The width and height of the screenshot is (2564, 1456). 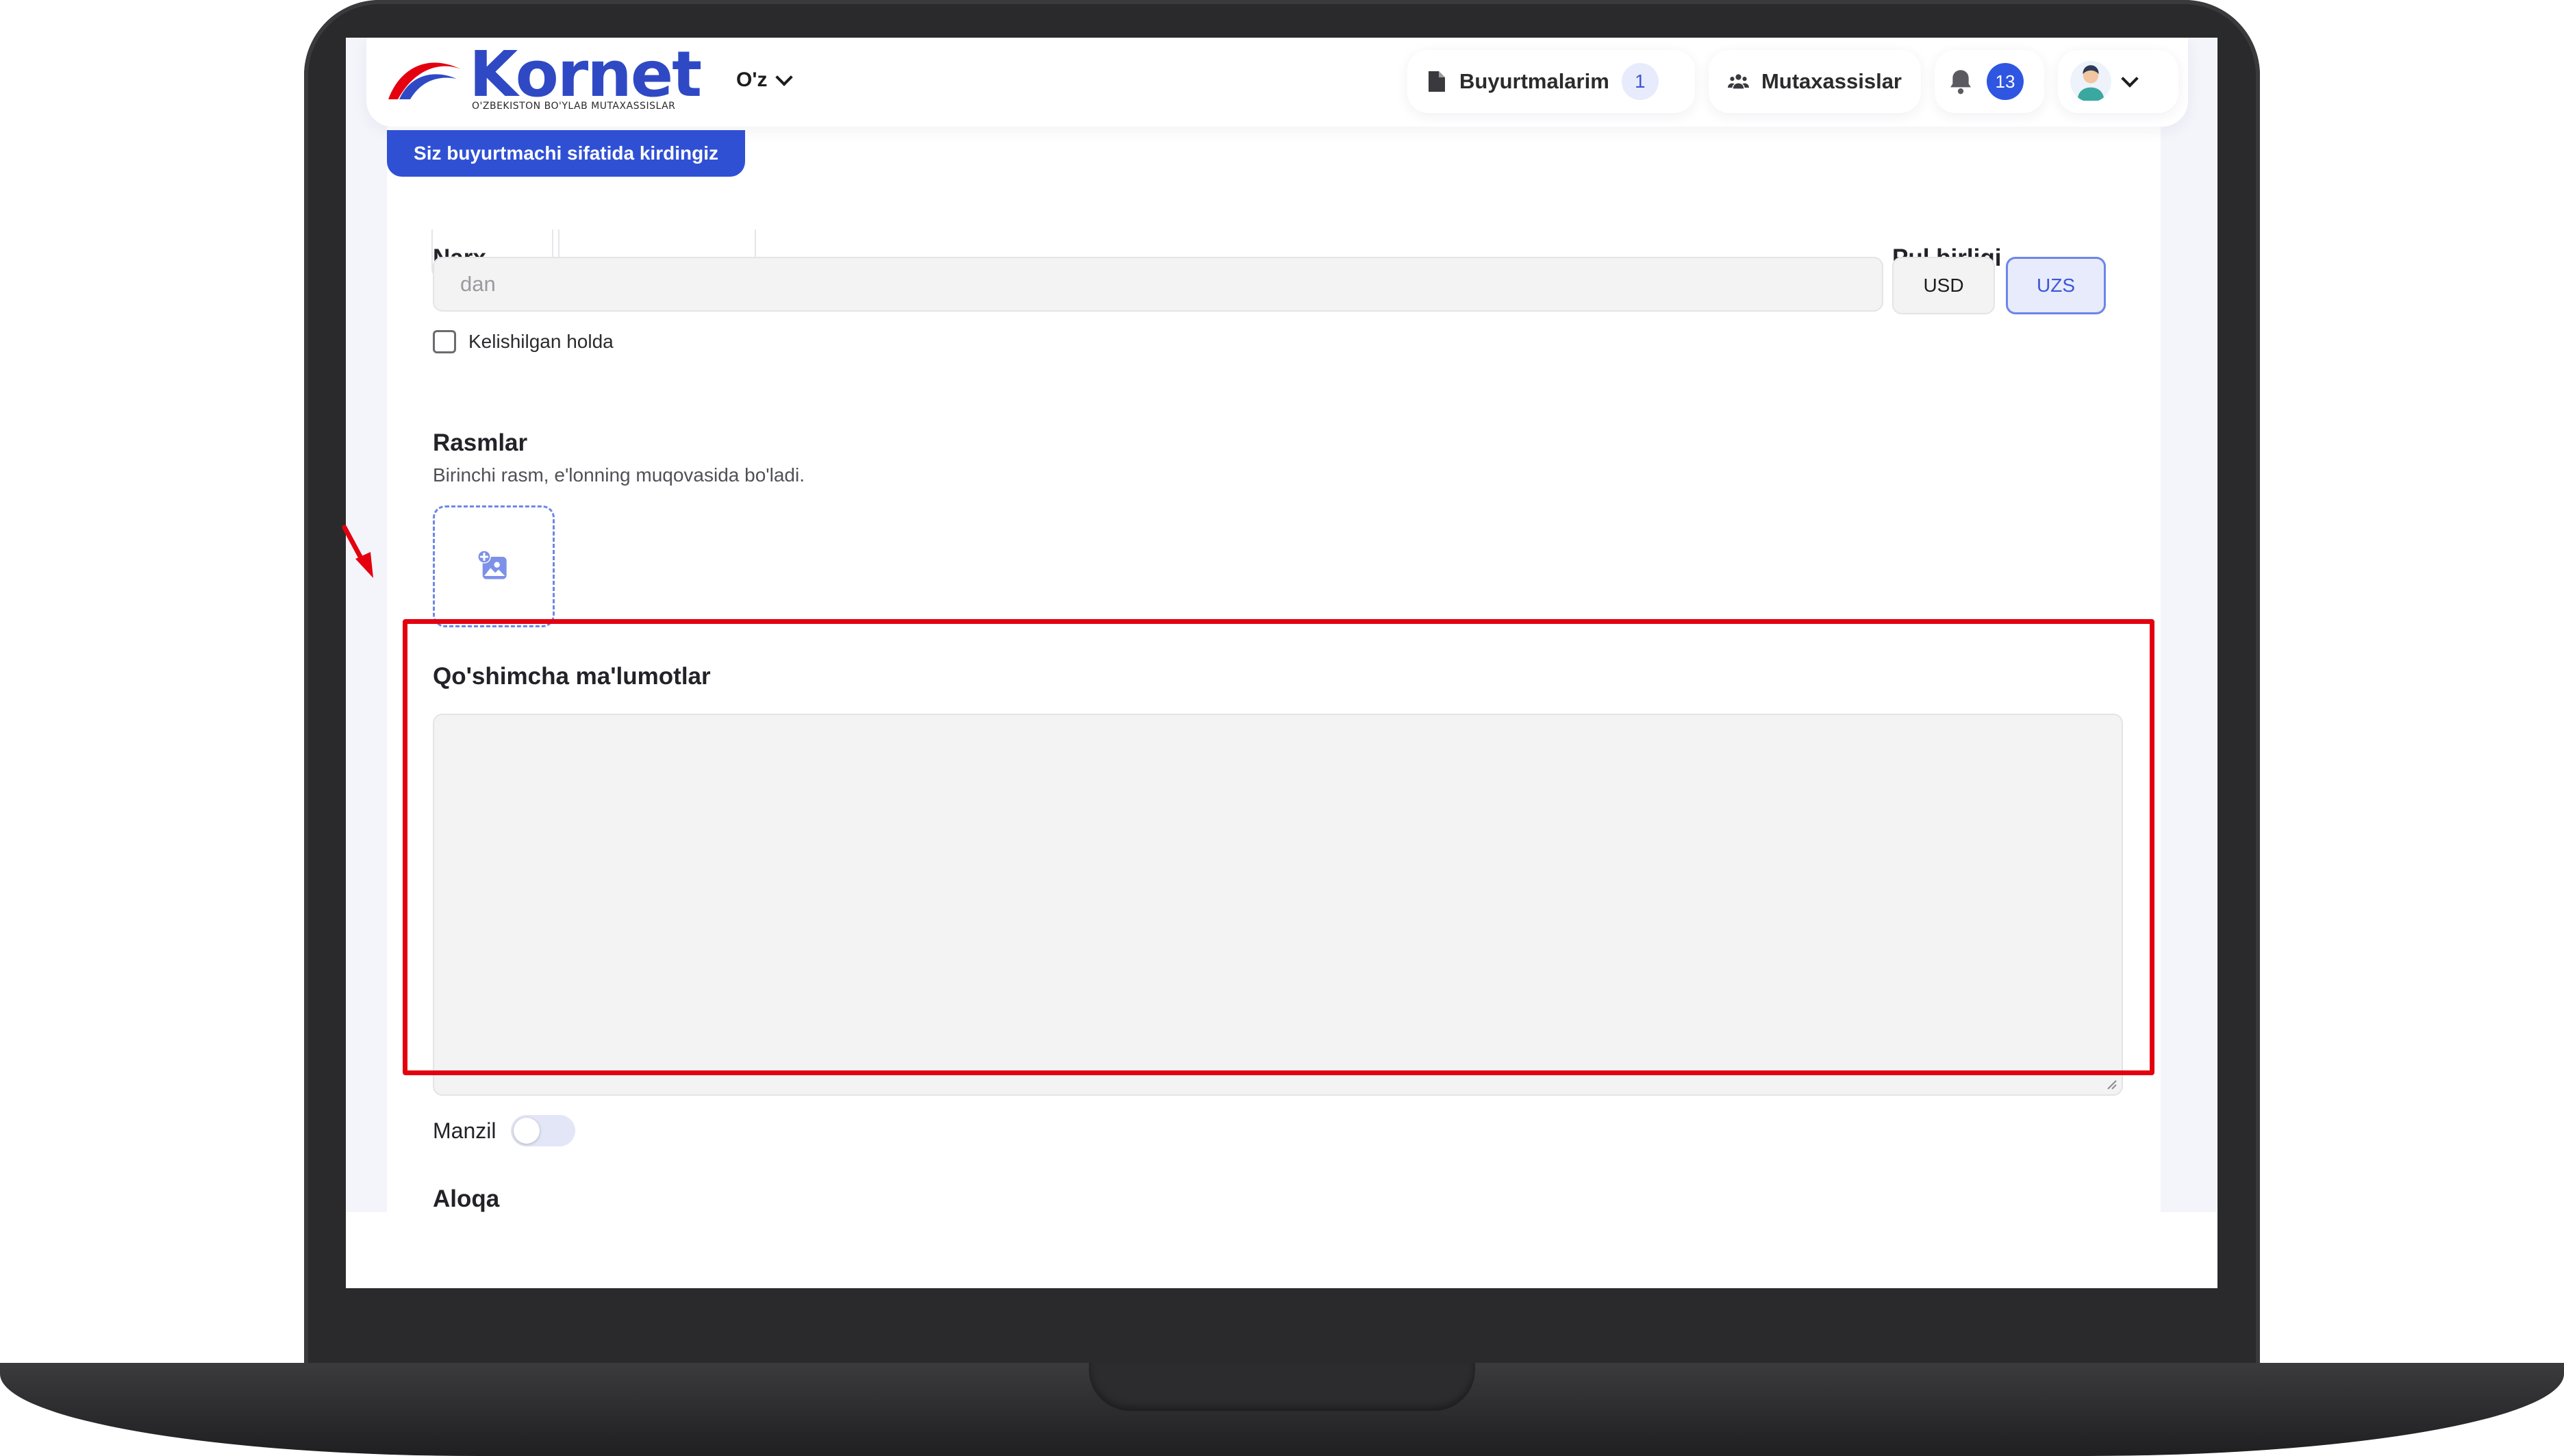 I want to click on role-notice-button: Siz buyurtmachi sifatida kirdingiz, so click(x=566, y=153).